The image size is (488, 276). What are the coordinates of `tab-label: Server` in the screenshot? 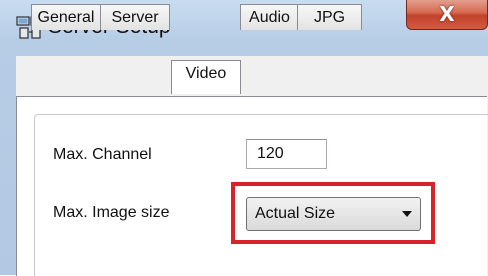 It's located at (135, 17).